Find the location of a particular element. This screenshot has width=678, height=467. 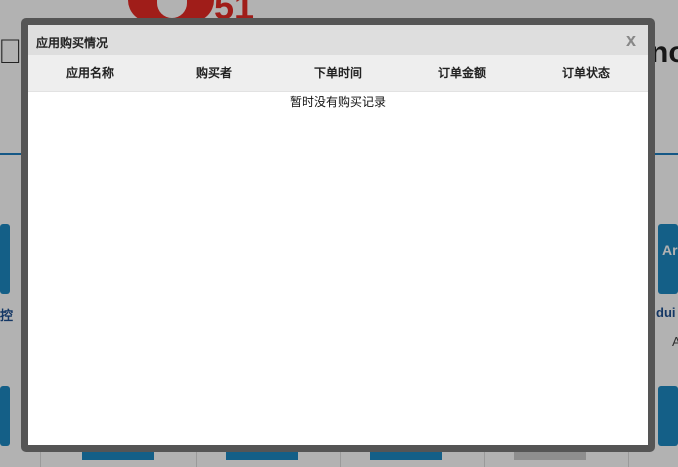

empty-state-message: 暂时没有购买记录 is located at coordinates (337, 102).